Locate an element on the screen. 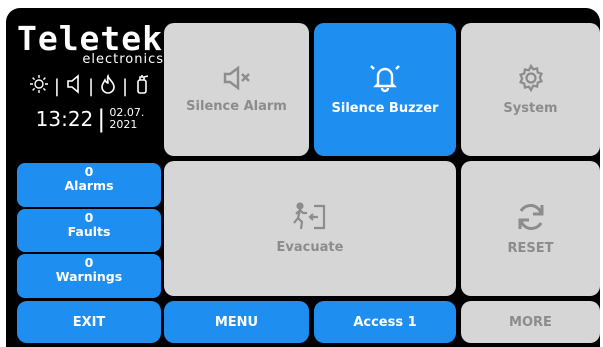 The height and width of the screenshot is (347, 603). extinguisher-icon is located at coordinates (142, 86).